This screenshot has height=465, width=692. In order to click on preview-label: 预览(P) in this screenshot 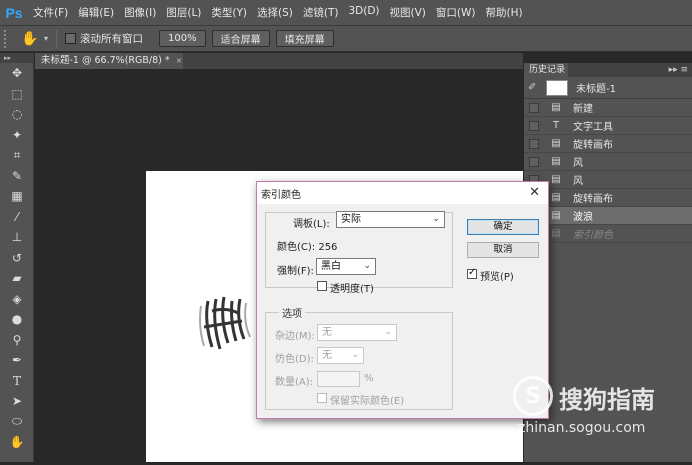, I will do `click(497, 277)`.